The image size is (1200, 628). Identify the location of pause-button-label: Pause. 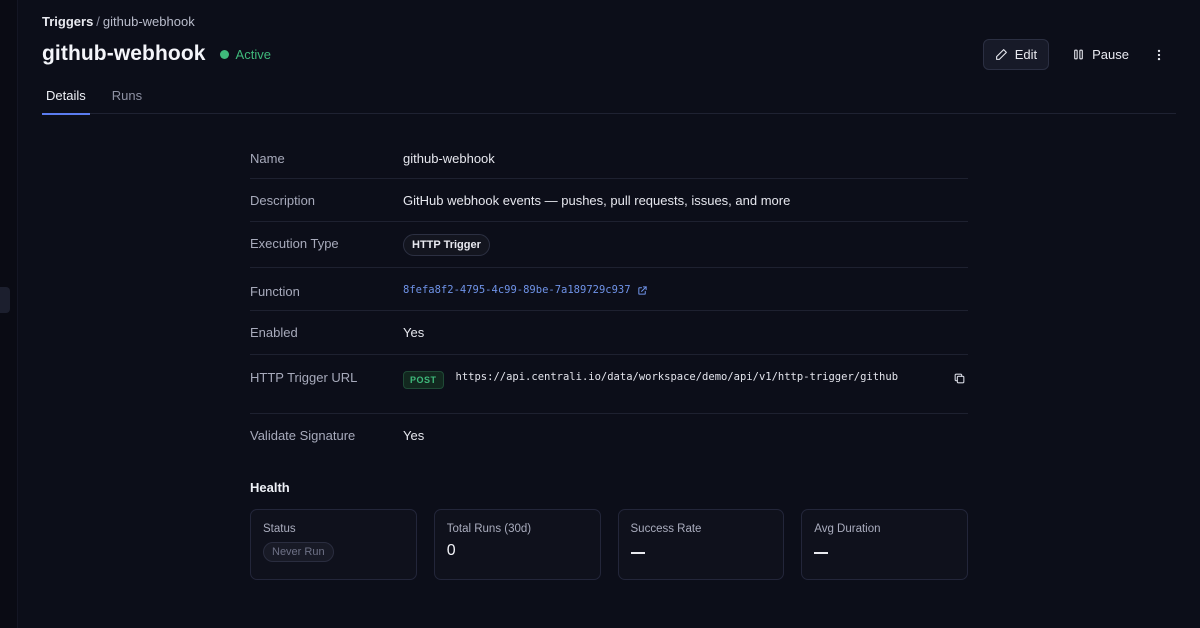
(1110, 54).